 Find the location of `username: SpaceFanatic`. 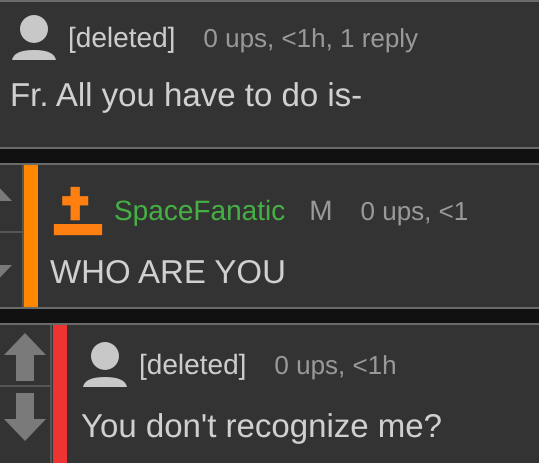

username: SpaceFanatic is located at coordinates (200, 211).